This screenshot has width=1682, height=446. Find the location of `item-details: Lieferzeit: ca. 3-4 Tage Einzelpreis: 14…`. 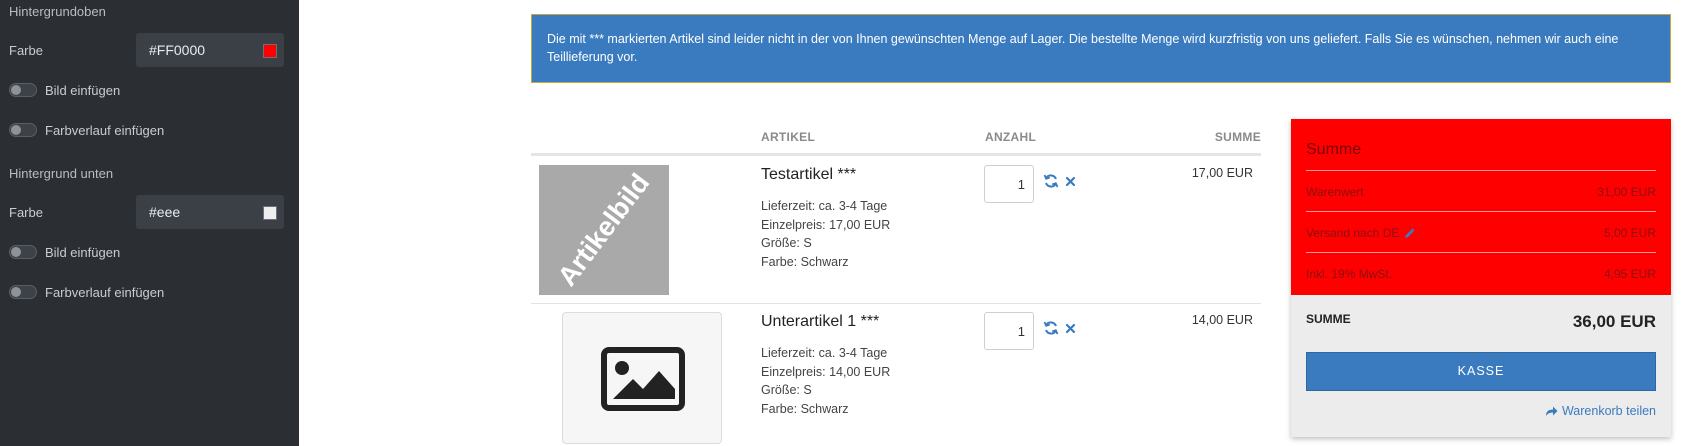

item-details: Lieferzeit: ca. 3-4 Tage Einzelpreis: 14… is located at coordinates (825, 381).